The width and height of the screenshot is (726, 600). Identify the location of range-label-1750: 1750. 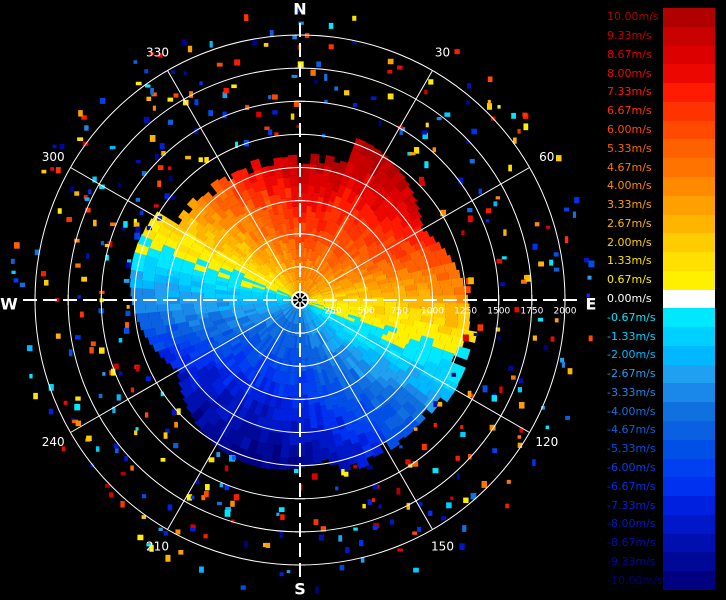
(531, 312).